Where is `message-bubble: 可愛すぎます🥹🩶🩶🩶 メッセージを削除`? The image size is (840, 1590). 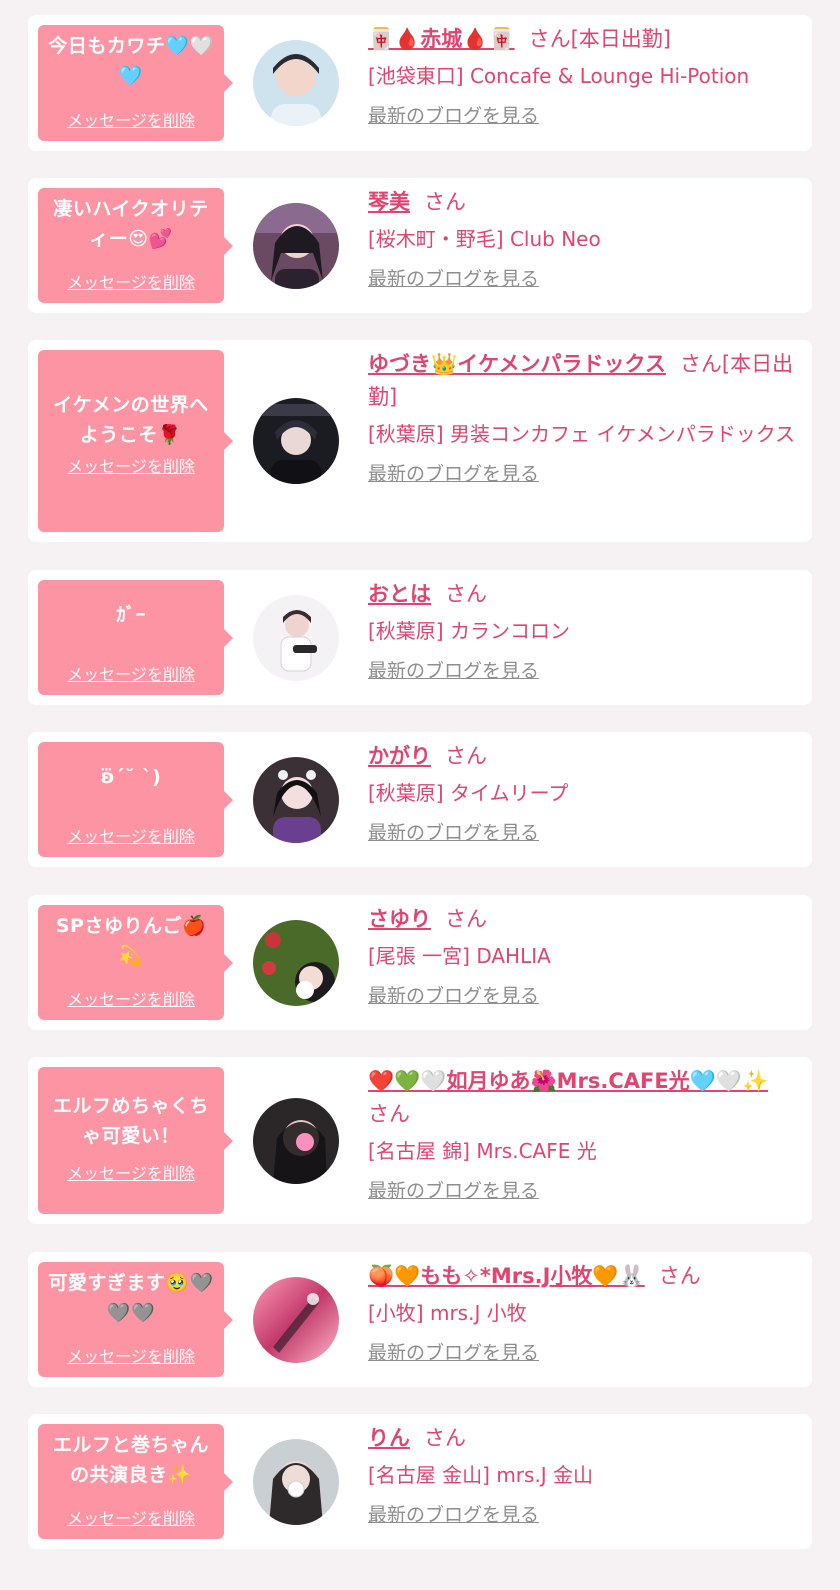 message-bubble: 可愛すぎます🥹🩶🩶🩶 メッセージを削除 is located at coordinates (135, 1319).